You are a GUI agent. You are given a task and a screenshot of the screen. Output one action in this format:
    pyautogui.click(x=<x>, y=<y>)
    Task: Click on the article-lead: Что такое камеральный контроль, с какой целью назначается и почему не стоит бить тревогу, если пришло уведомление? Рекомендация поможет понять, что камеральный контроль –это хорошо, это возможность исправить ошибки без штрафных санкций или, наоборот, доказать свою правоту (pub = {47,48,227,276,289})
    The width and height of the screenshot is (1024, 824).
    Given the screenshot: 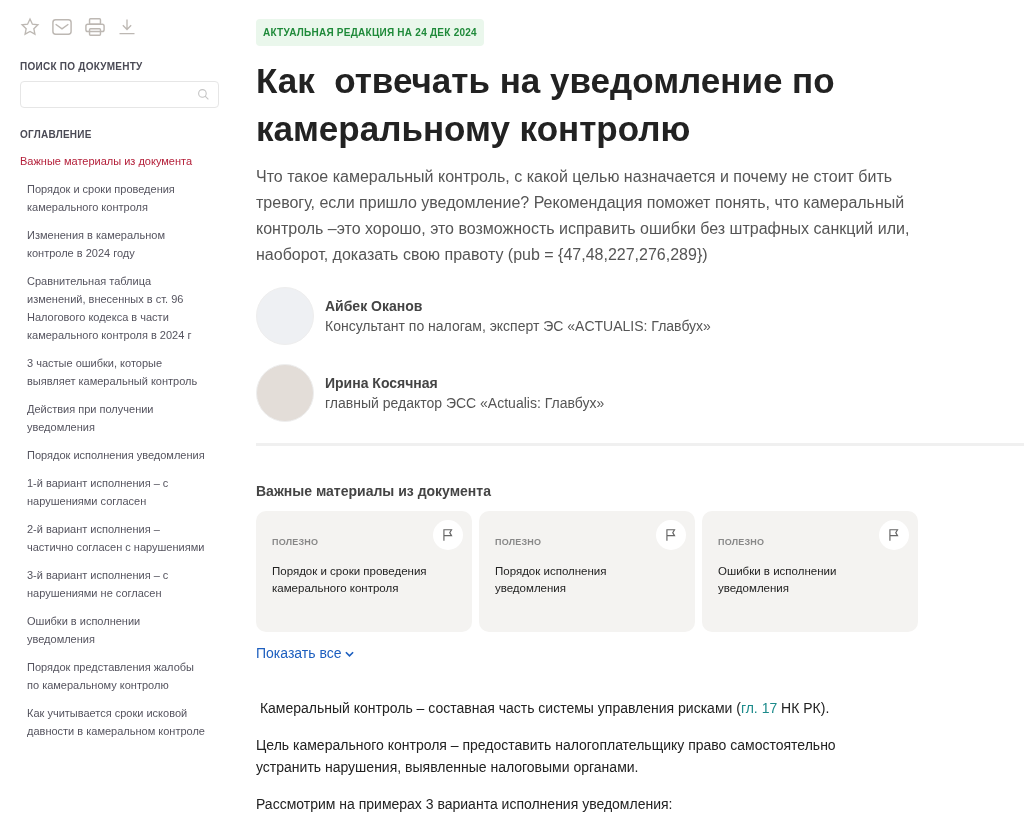 What is the action you would take?
    pyautogui.click(x=583, y=216)
    